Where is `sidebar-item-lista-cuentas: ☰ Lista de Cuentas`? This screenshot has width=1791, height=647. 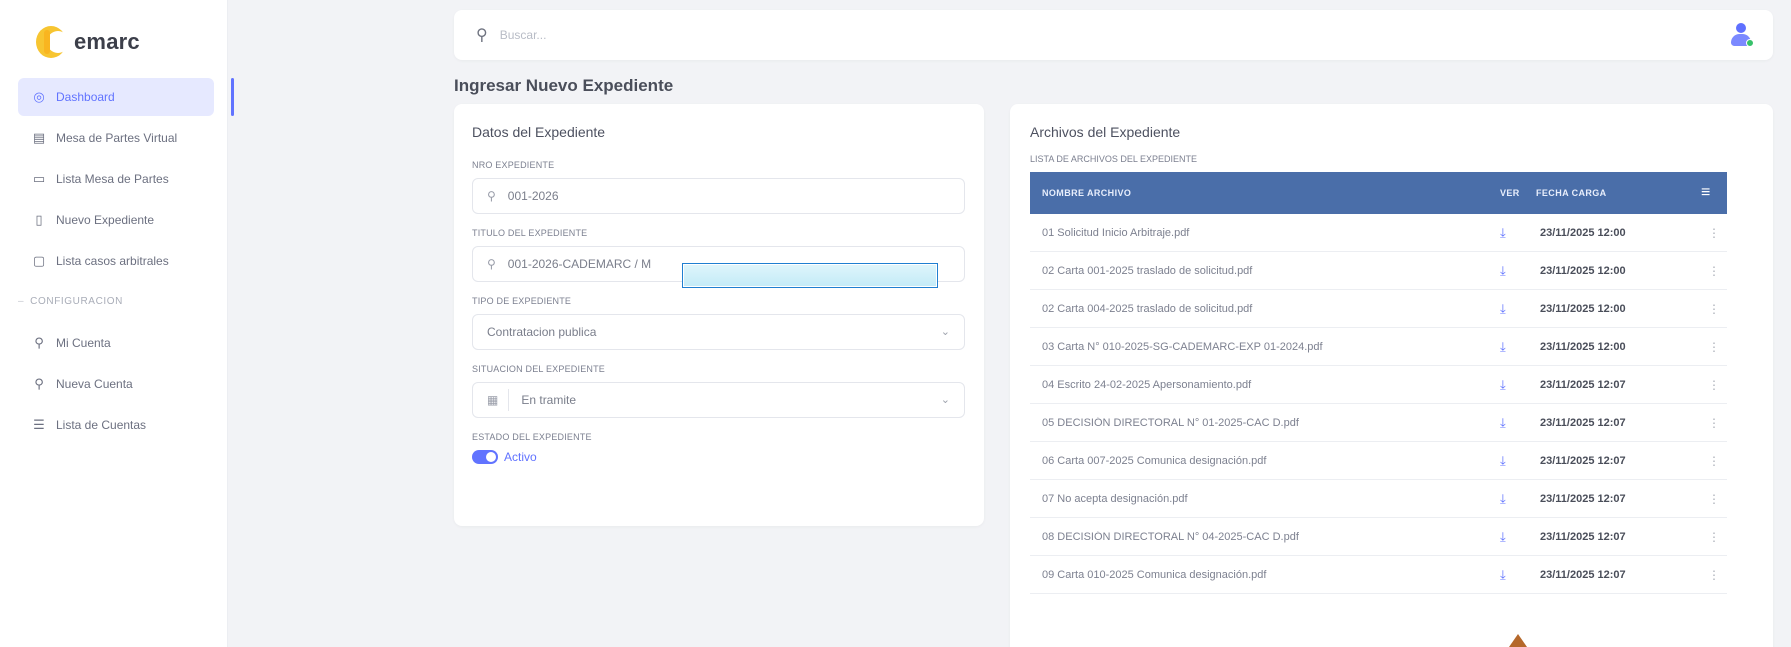 sidebar-item-lista-cuentas: ☰ Lista de Cuentas is located at coordinates (116, 425).